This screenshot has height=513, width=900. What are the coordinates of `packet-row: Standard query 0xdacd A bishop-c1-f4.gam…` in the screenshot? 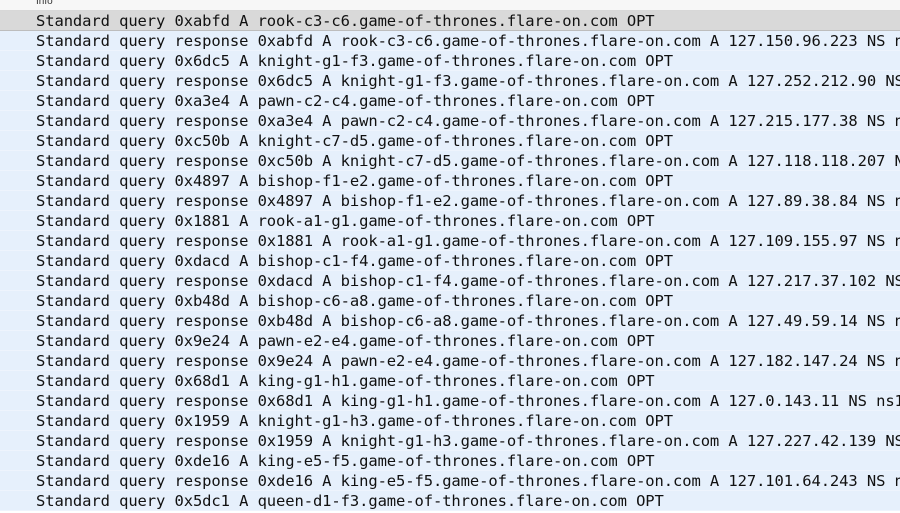 It's located at (450, 261).